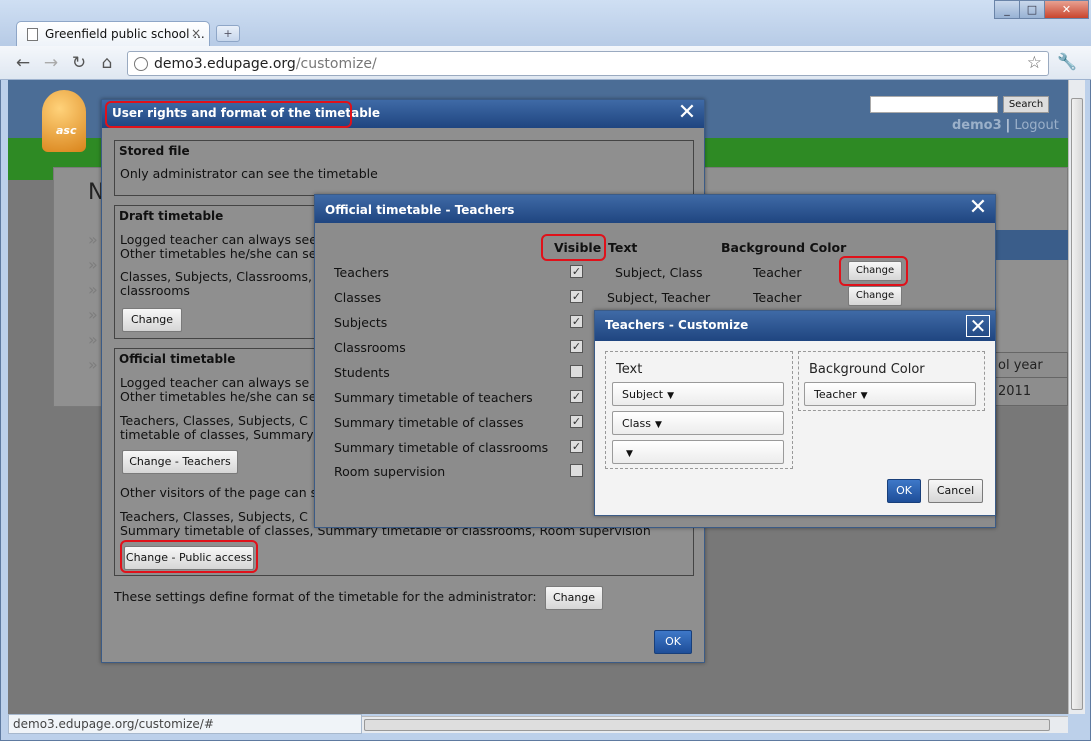 The width and height of the screenshot is (1091, 741). I want to click on site-search-button: Search, so click(1026, 104).